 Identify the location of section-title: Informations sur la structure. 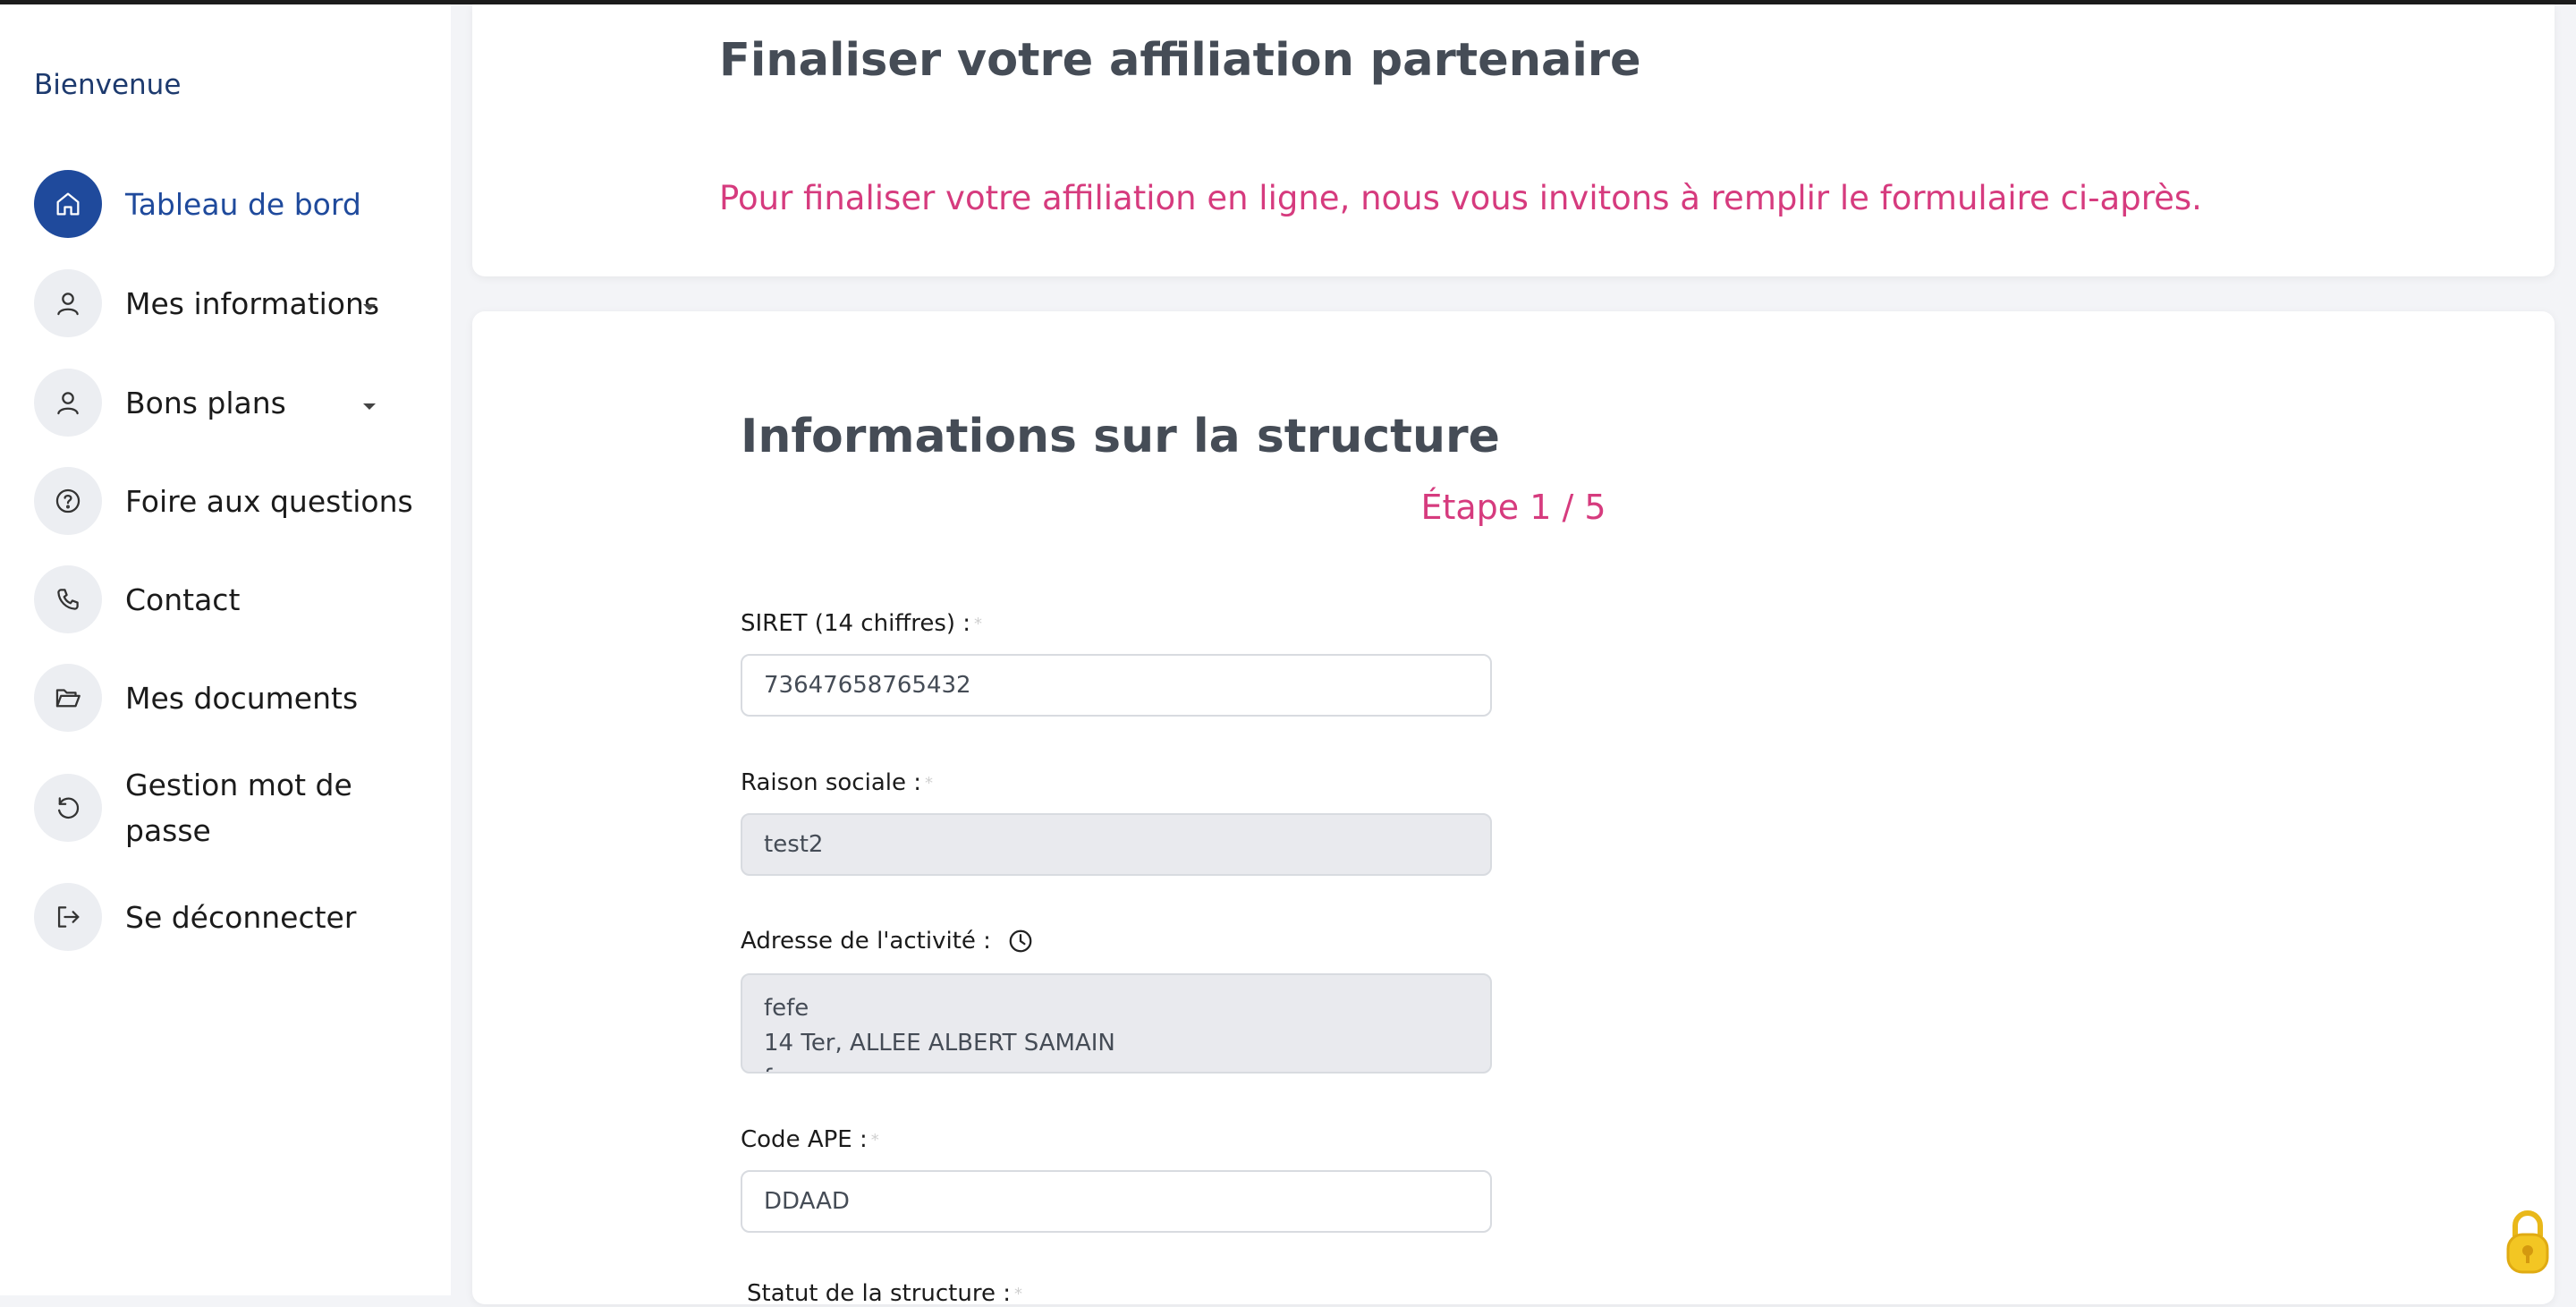
(1120, 436).